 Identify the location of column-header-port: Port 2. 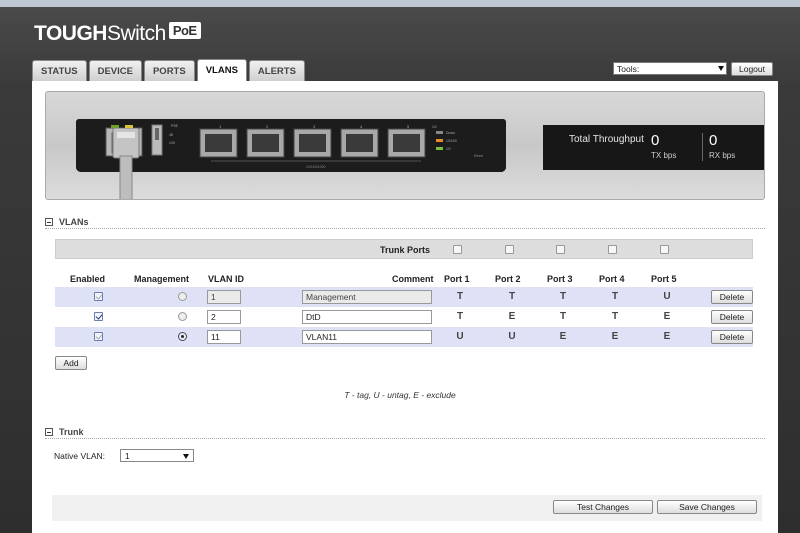
(508, 279).